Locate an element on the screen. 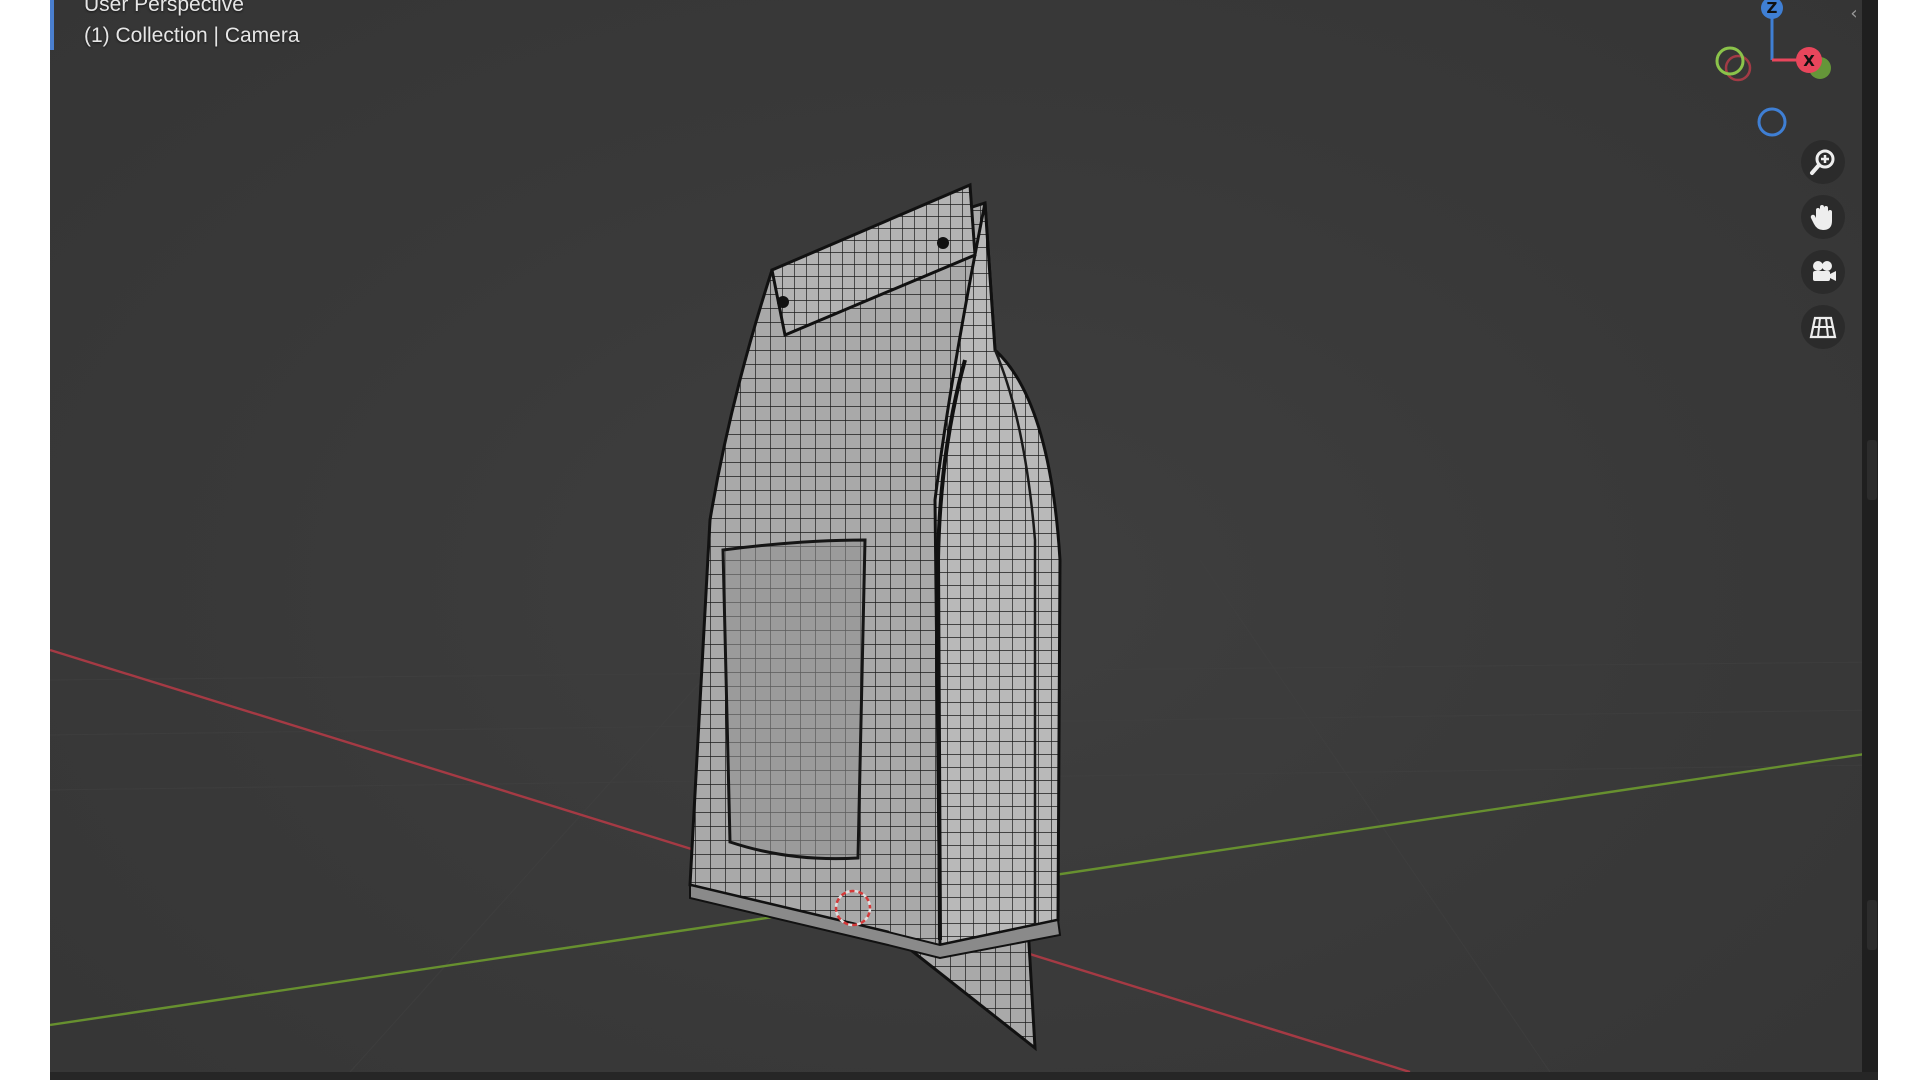 This screenshot has height=1080, width=1920. active-viewport-indicator is located at coordinates (52, 25).